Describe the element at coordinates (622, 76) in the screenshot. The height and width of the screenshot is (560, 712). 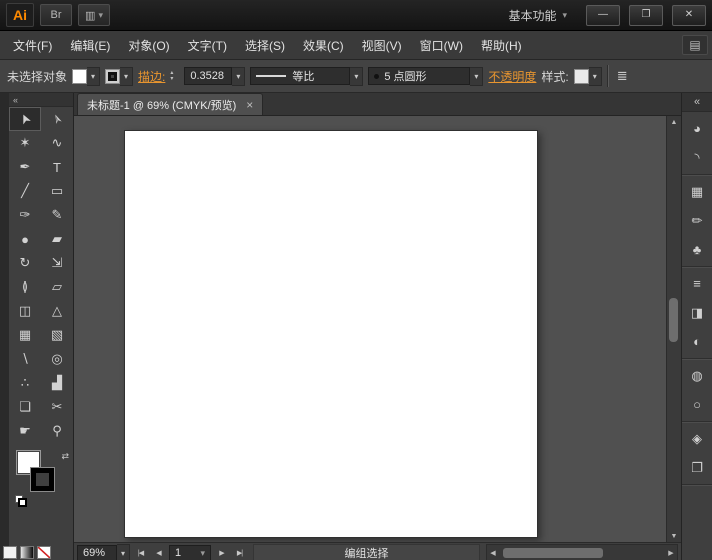
I see `control-options-icon: ≣` at that location.